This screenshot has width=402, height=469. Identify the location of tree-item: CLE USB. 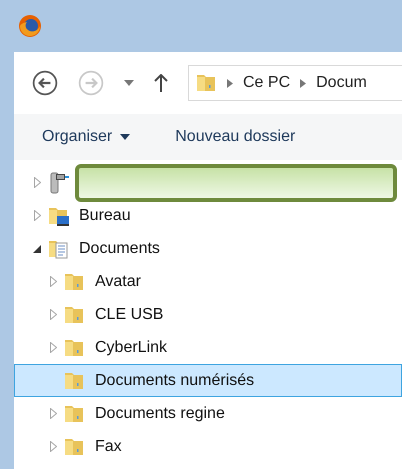
(208, 314).